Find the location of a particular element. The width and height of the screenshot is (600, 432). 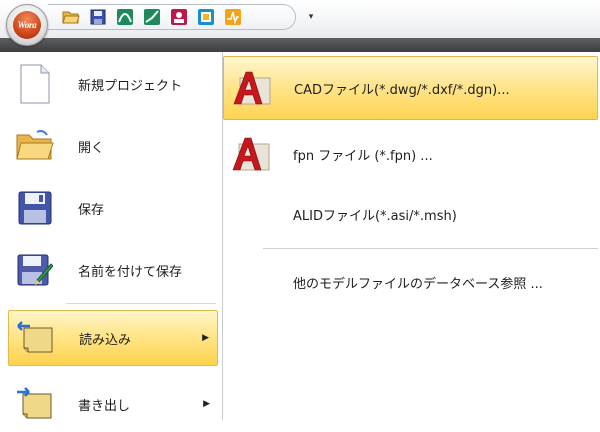

title-bar: ▾ is located at coordinates (300, 19).